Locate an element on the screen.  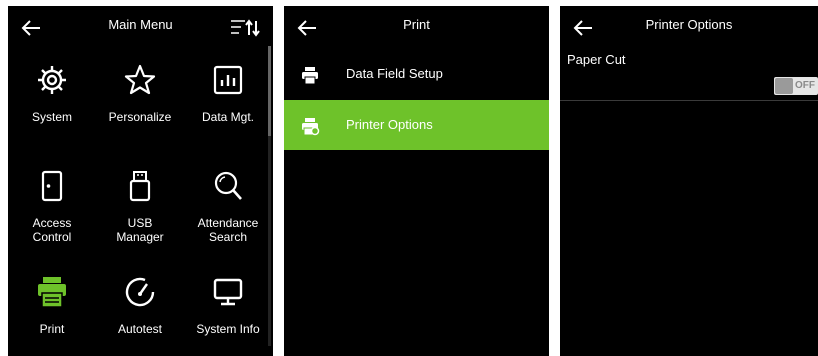
menu-item-attendance-search: Attendance Search is located at coordinates (228, 205).